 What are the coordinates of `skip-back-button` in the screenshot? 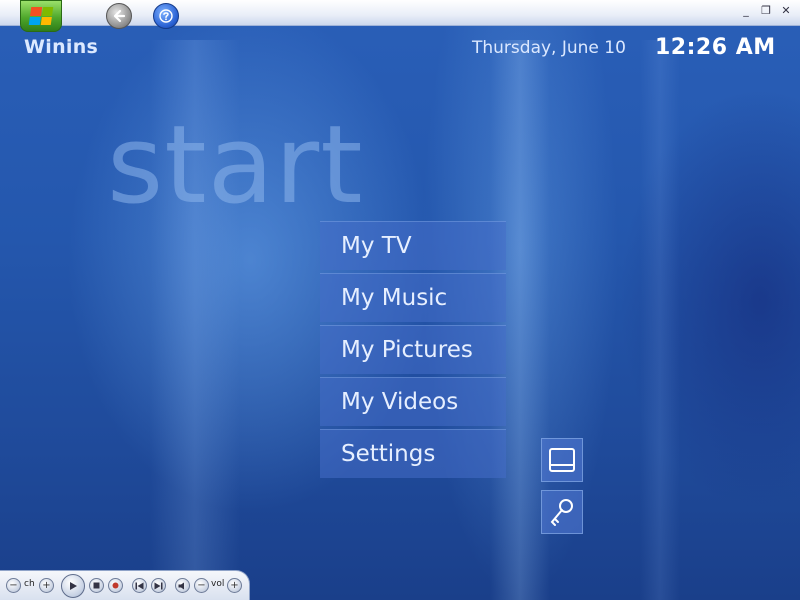 It's located at (139, 585).